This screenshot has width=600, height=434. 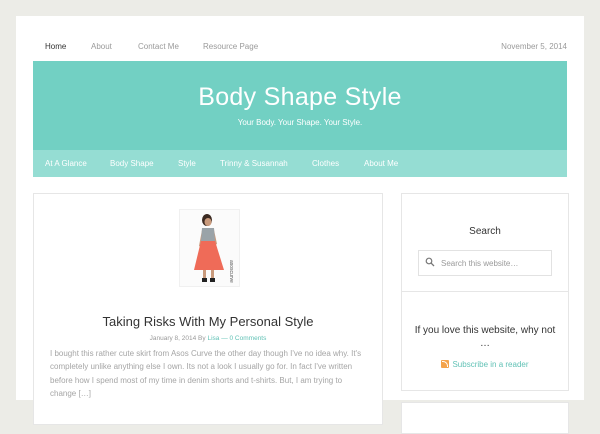 I want to click on post-thumbnail: asoscurve, so click(x=209, y=248).